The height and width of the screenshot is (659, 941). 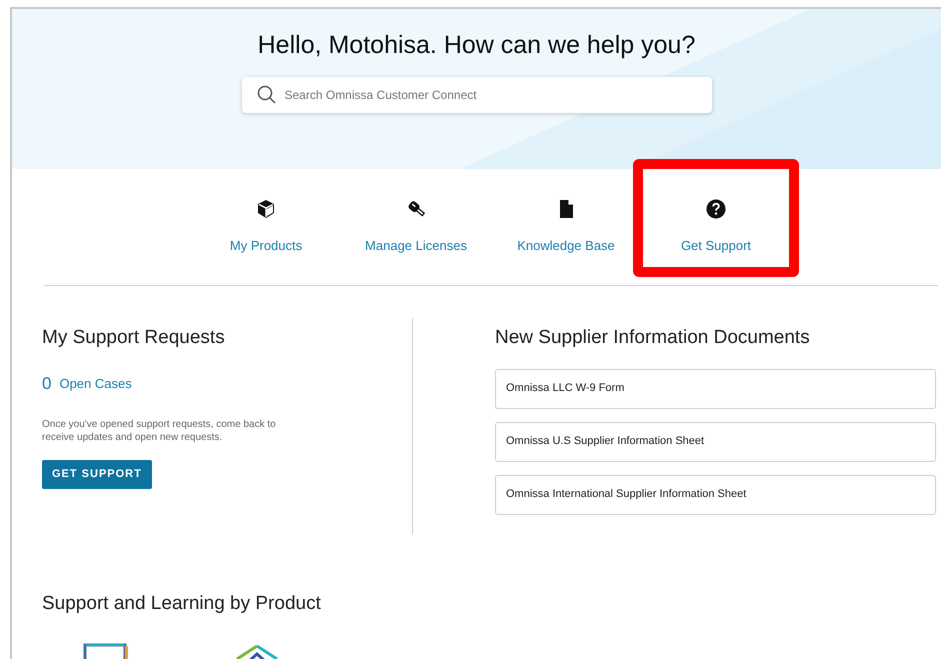 I want to click on key-icon, so click(x=416, y=208).